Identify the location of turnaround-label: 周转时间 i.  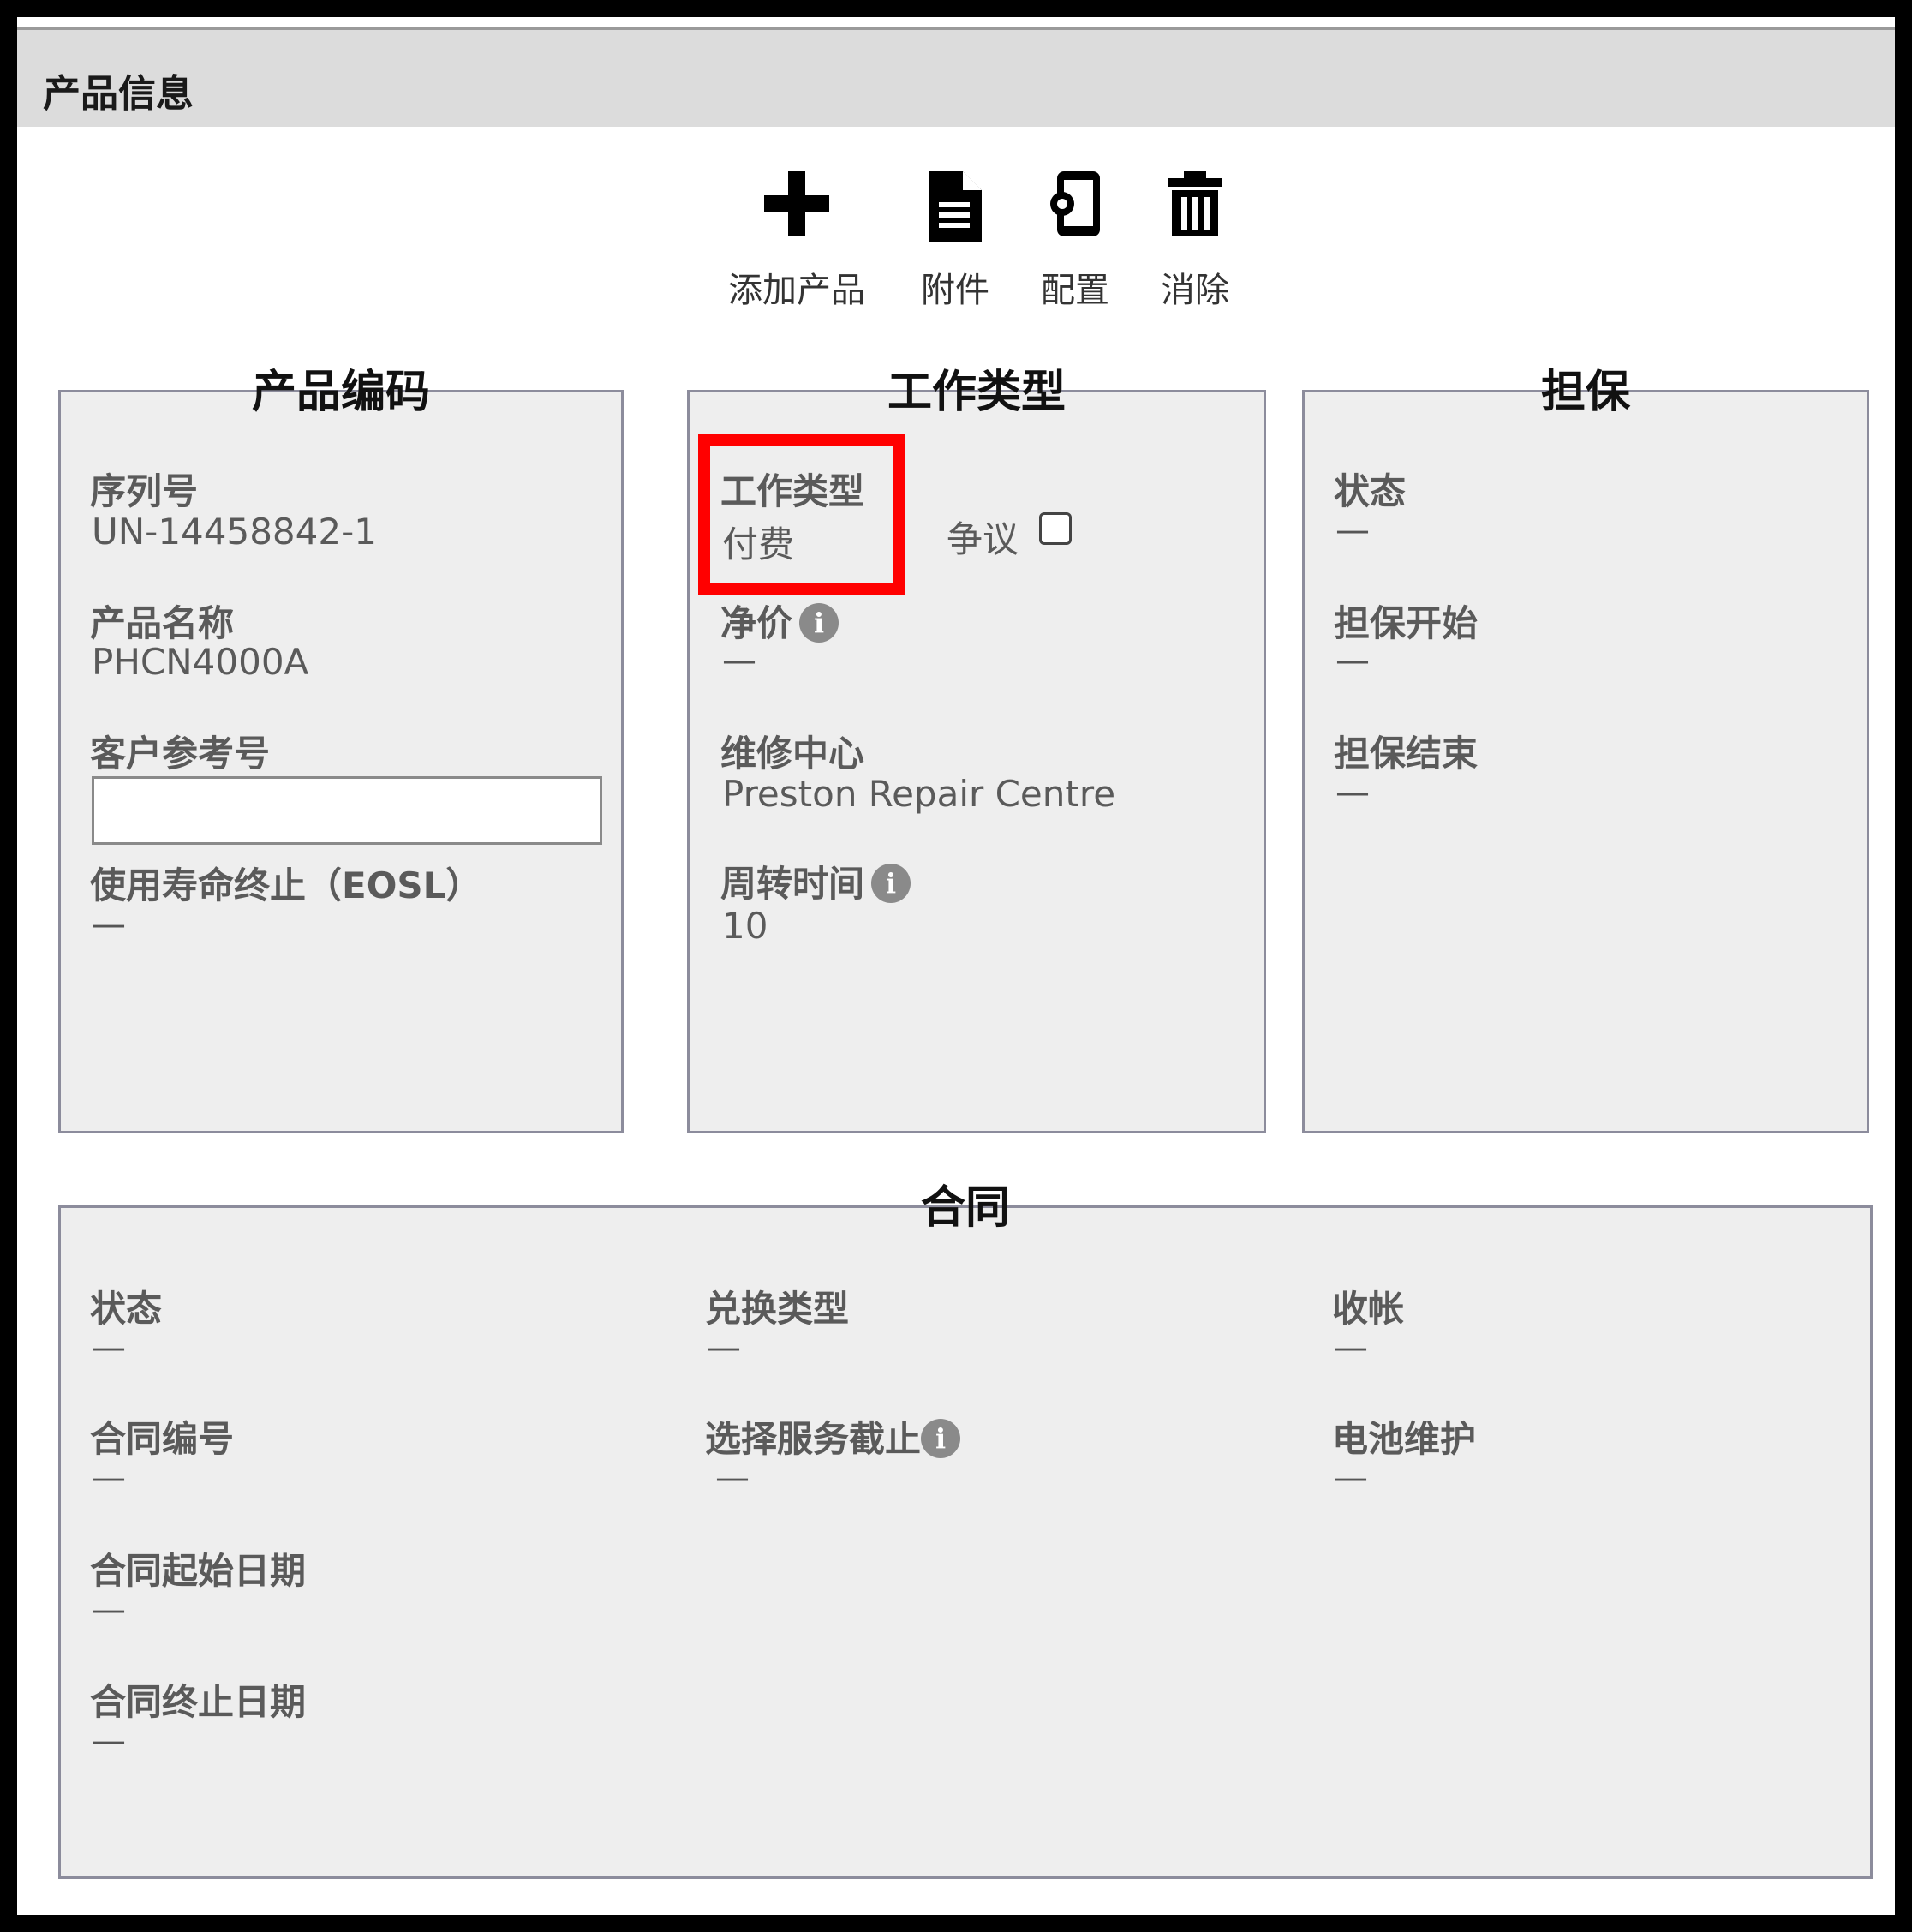
(815, 881).